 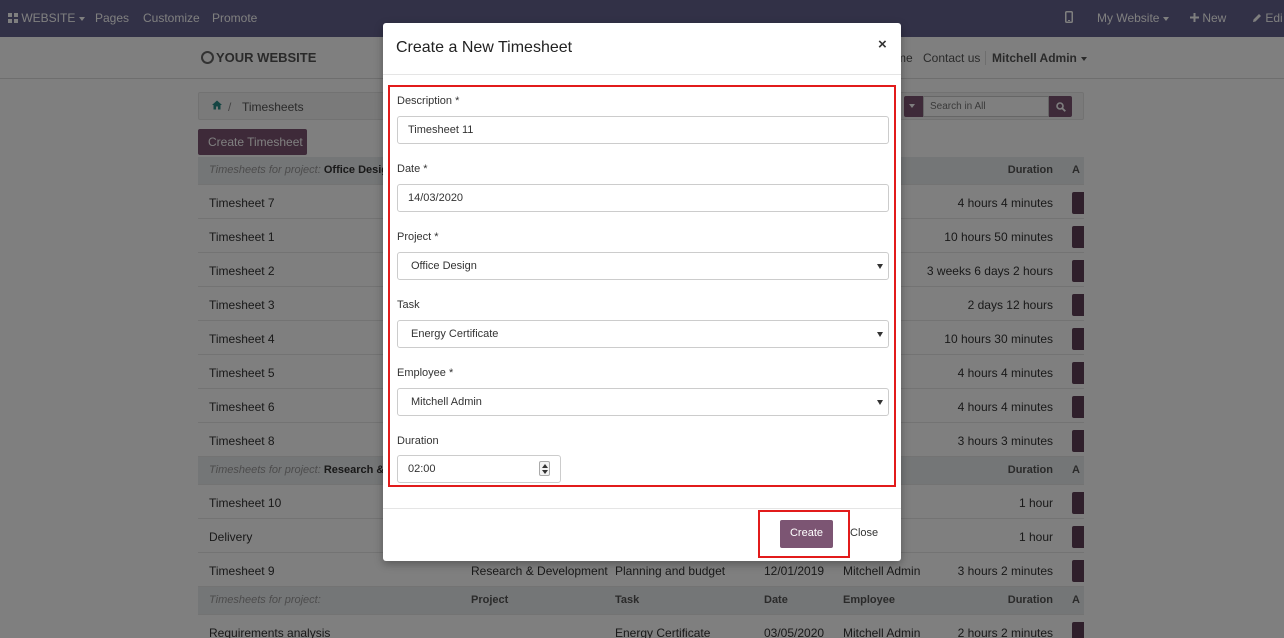 What do you see at coordinates (428, 101) in the screenshot?
I see `description-label: Description *` at bounding box center [428, 101].